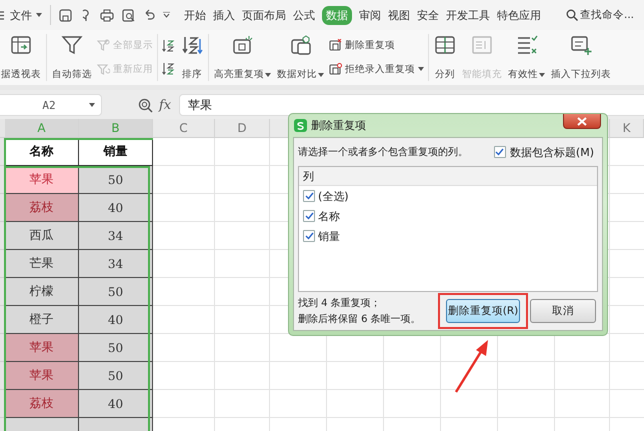 This screenshot has width=644, height=431. What do you see at coordinates (51, 105) in the screenshot?
I see `cell-name-box: A2` at bounding box center [51, 105].